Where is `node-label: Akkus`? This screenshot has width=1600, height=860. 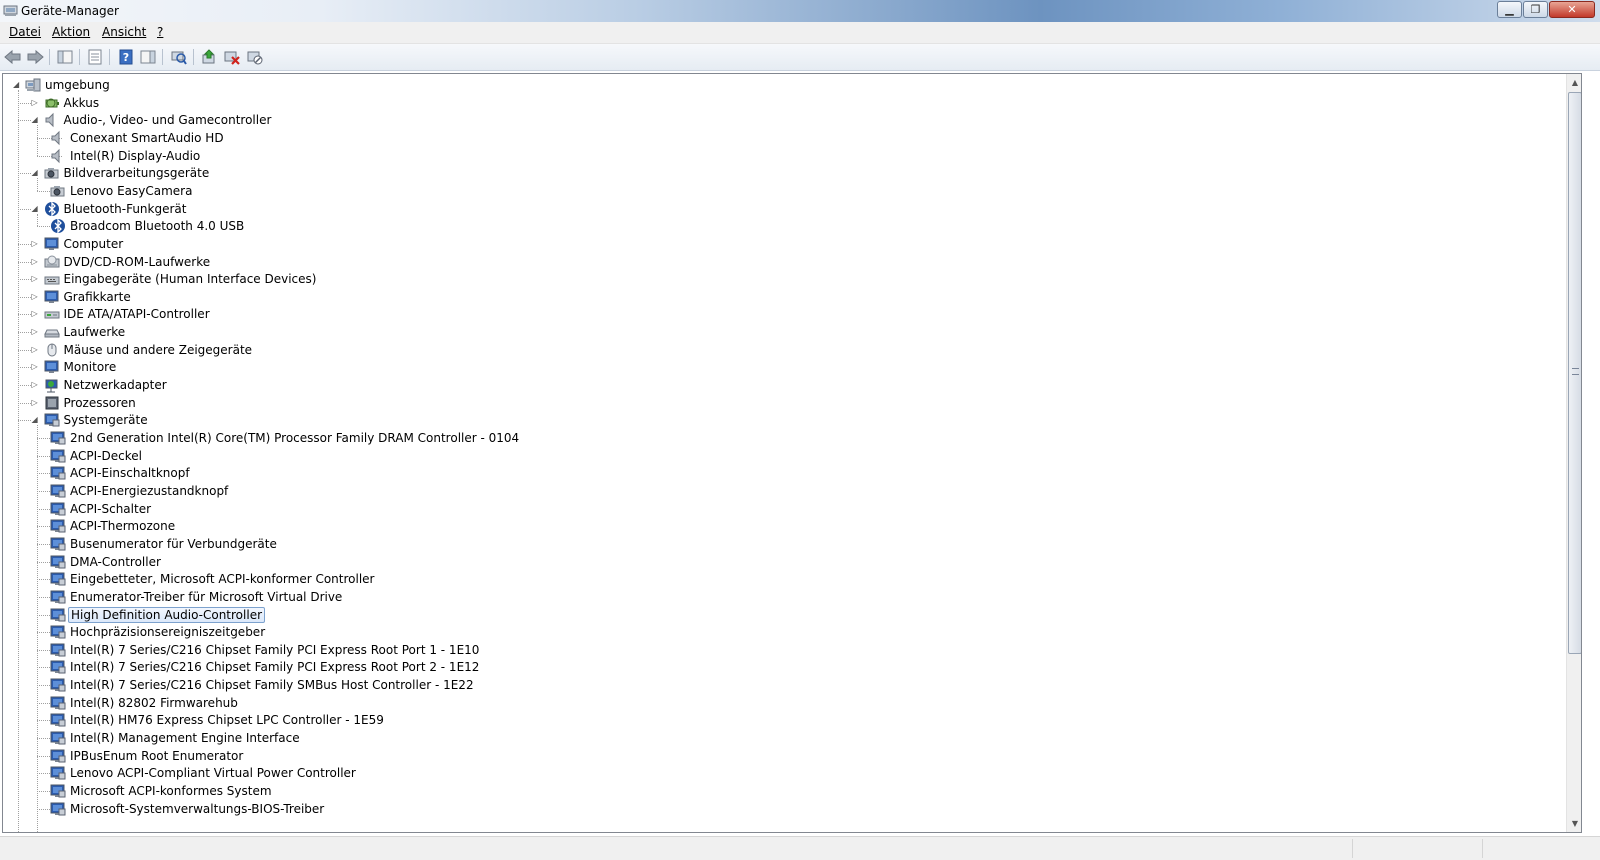
node-label: Akkus is located at coordinates (82, 103).